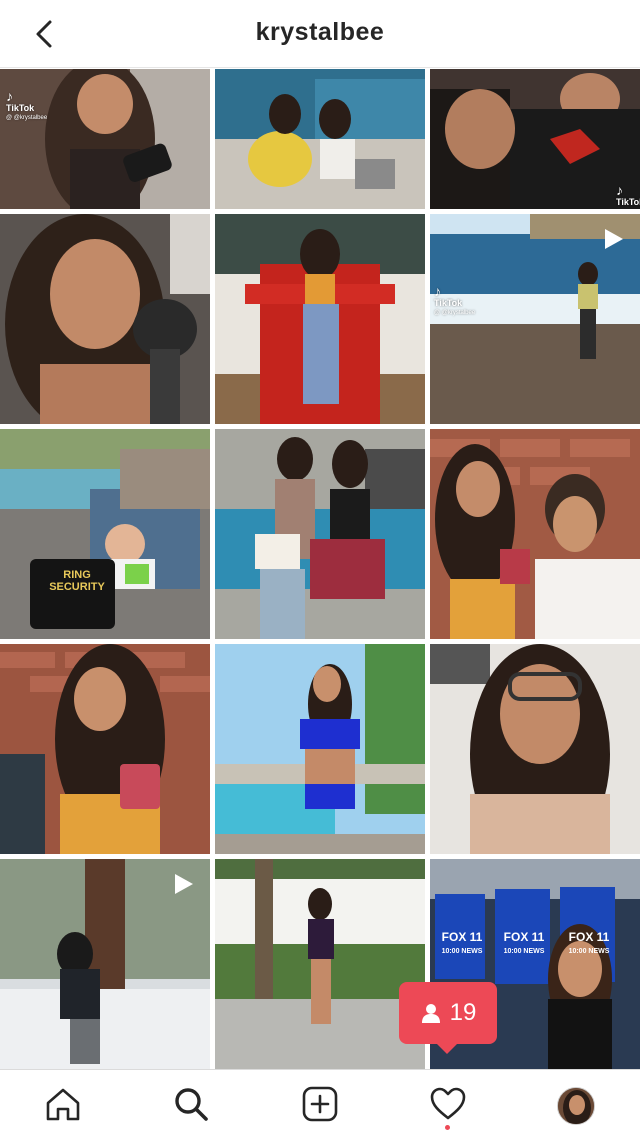 This screenshot has width=640, height=1138. I want to click on nav-home, so click(63, 1104).